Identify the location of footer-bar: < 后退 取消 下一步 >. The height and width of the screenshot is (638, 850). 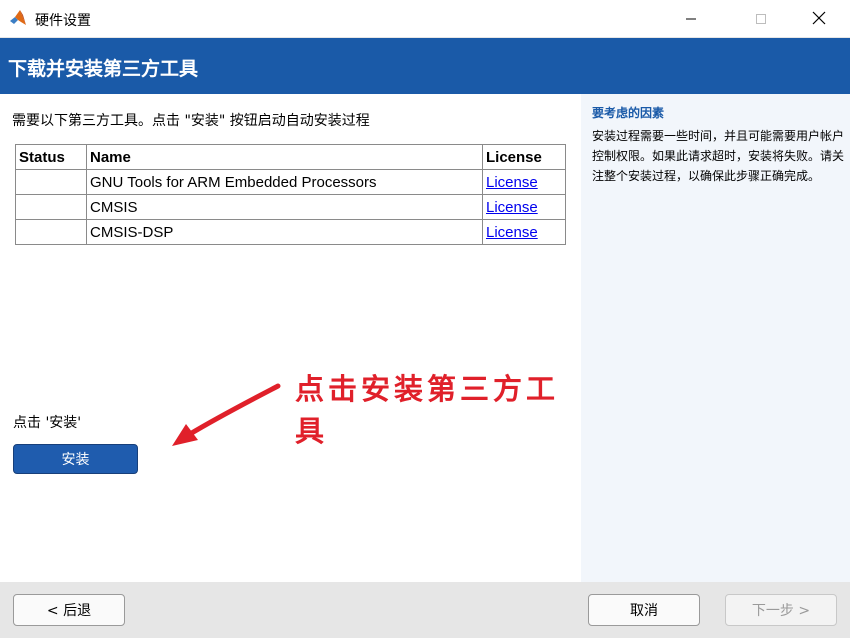
(425, 610).